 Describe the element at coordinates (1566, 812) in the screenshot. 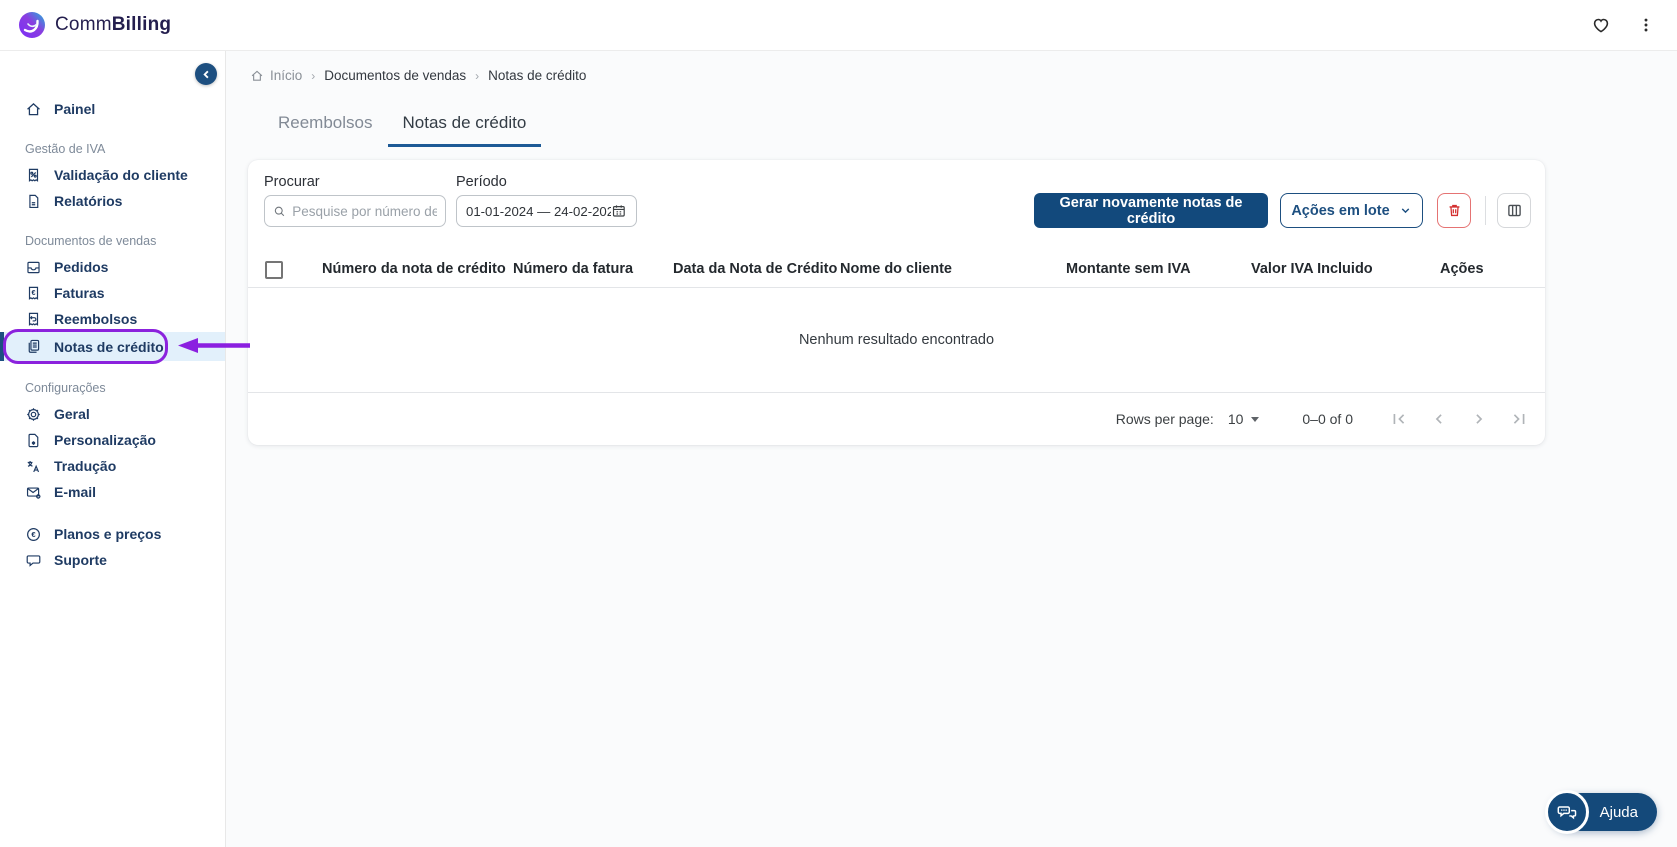

I see `chat-bubbles-icon` at that location.